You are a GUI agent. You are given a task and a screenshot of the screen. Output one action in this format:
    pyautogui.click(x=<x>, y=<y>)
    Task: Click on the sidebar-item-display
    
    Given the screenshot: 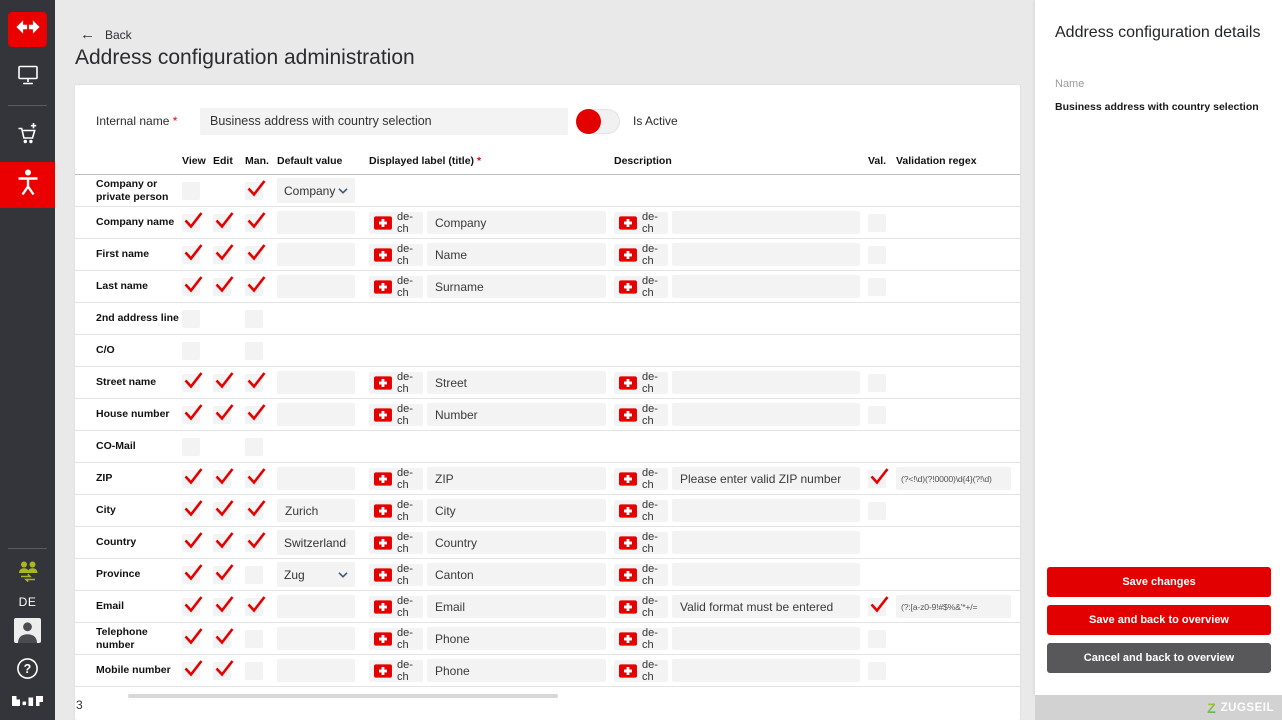 What is the action you would take?
    pyautogui.click(x=27, y=77)
    